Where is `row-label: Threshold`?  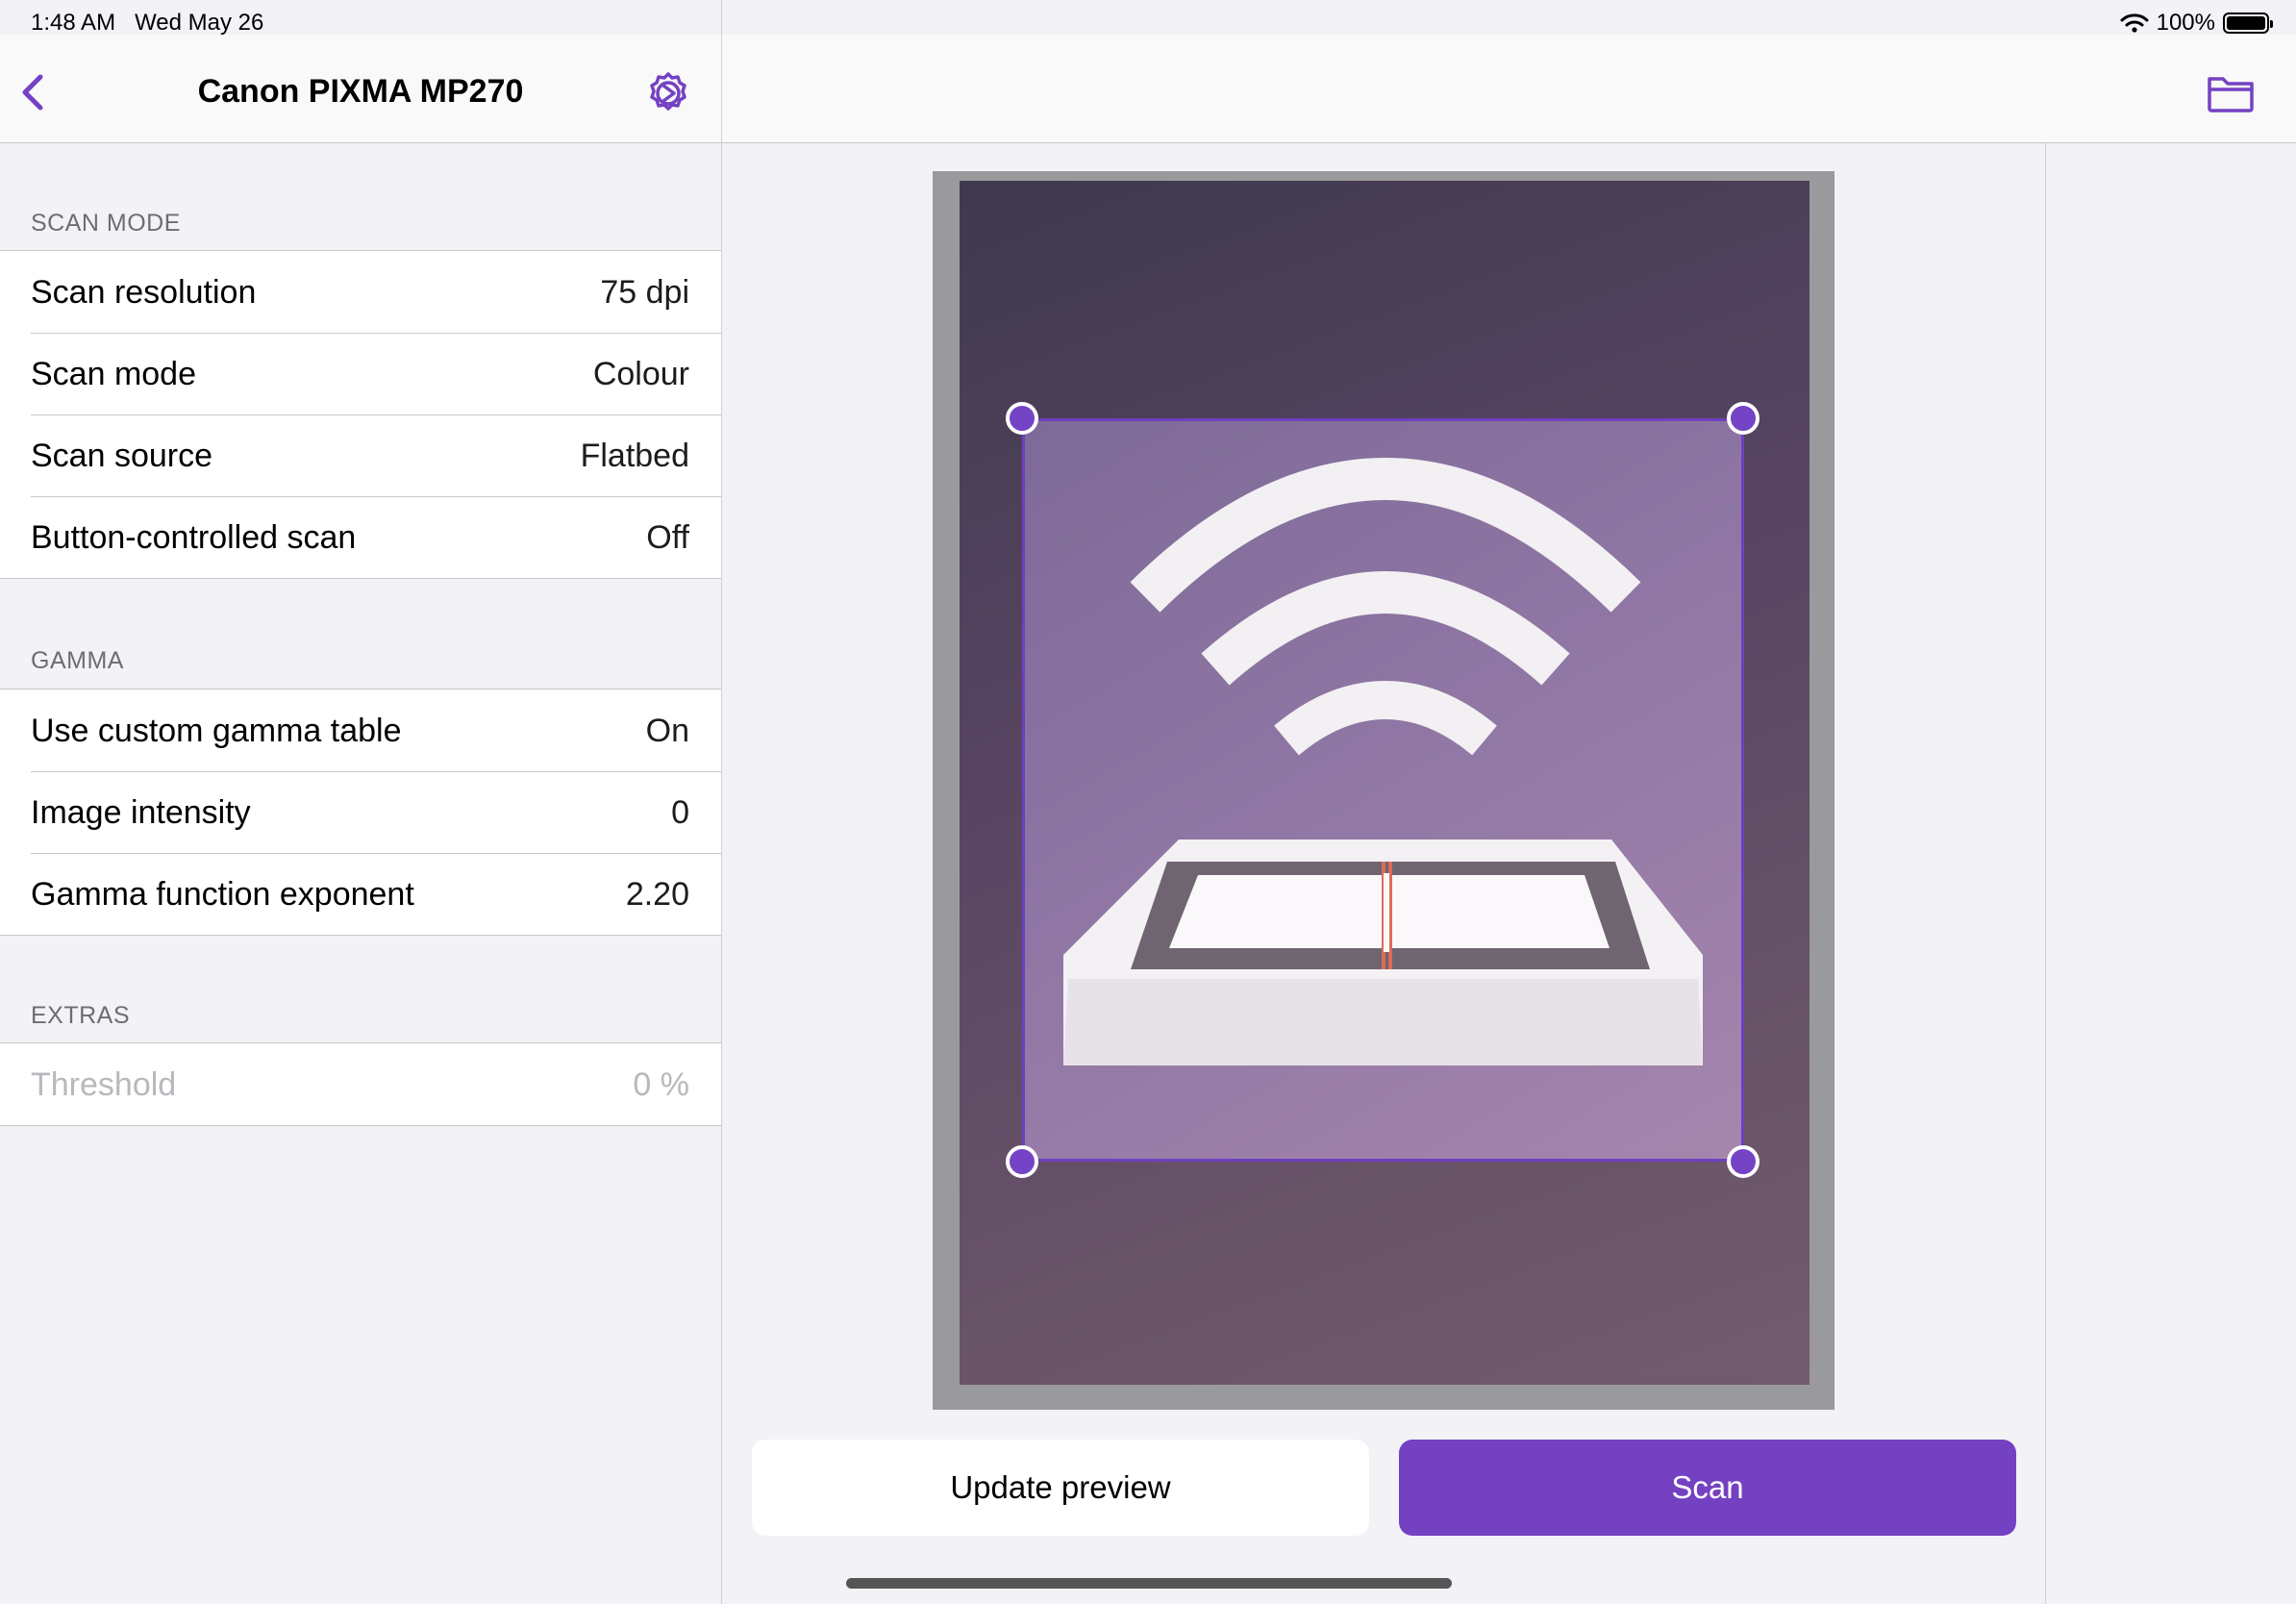
row-label: Threshold is located at coordinates (104, 1084).